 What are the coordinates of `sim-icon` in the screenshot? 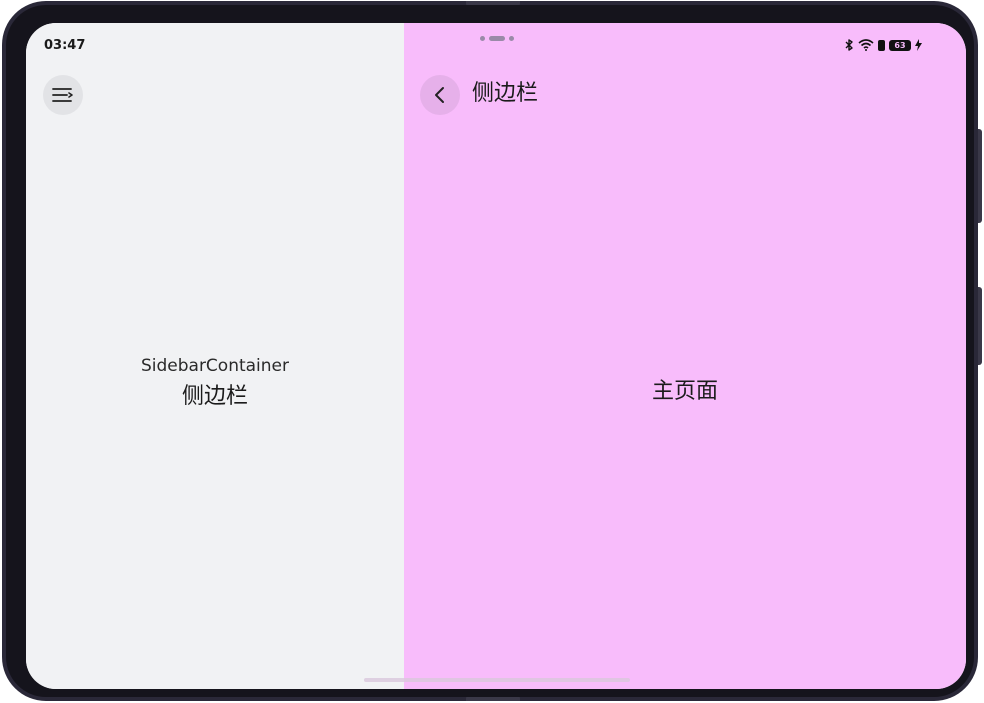 It's located at (881, 45).